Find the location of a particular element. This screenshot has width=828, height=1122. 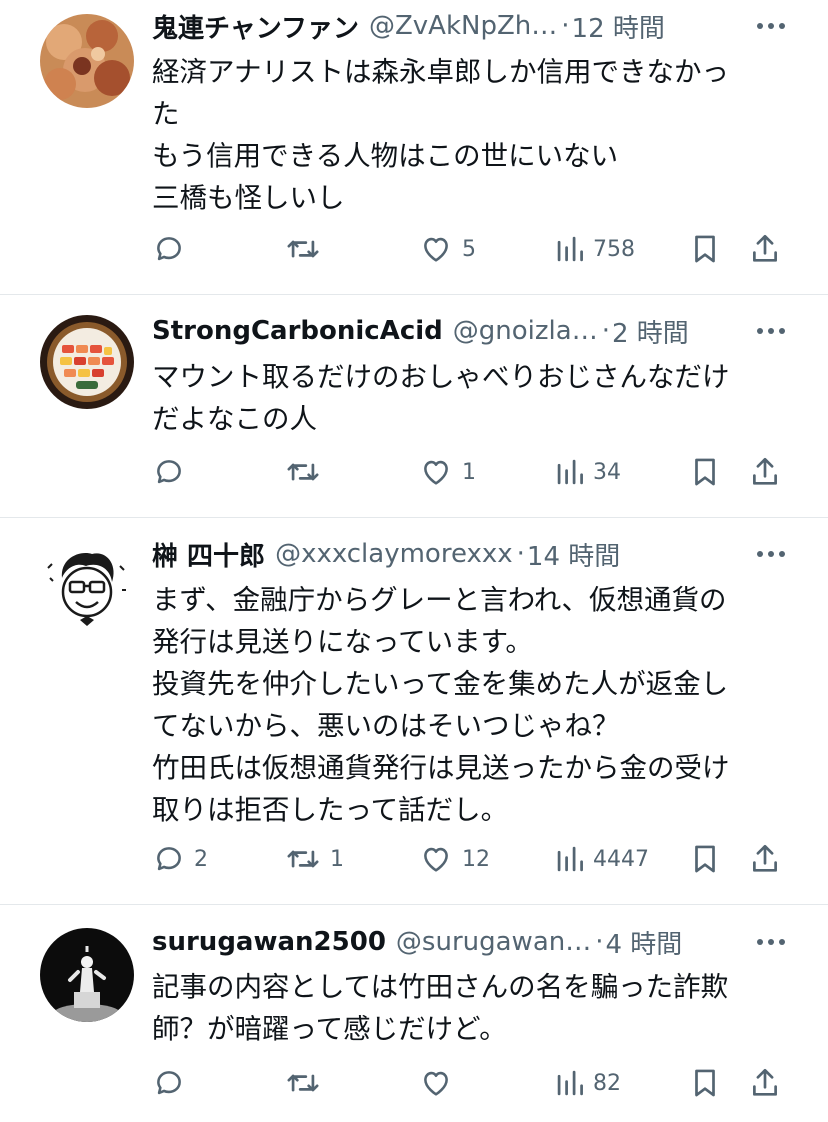

action-bar: 82 is located at coordinates (414, 1083).